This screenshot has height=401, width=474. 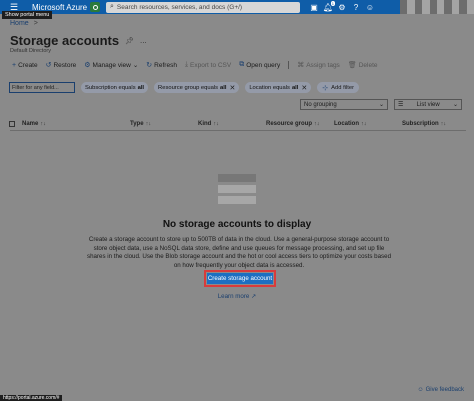 I want to click on create-button: + Create, so click(x=25, y=65).